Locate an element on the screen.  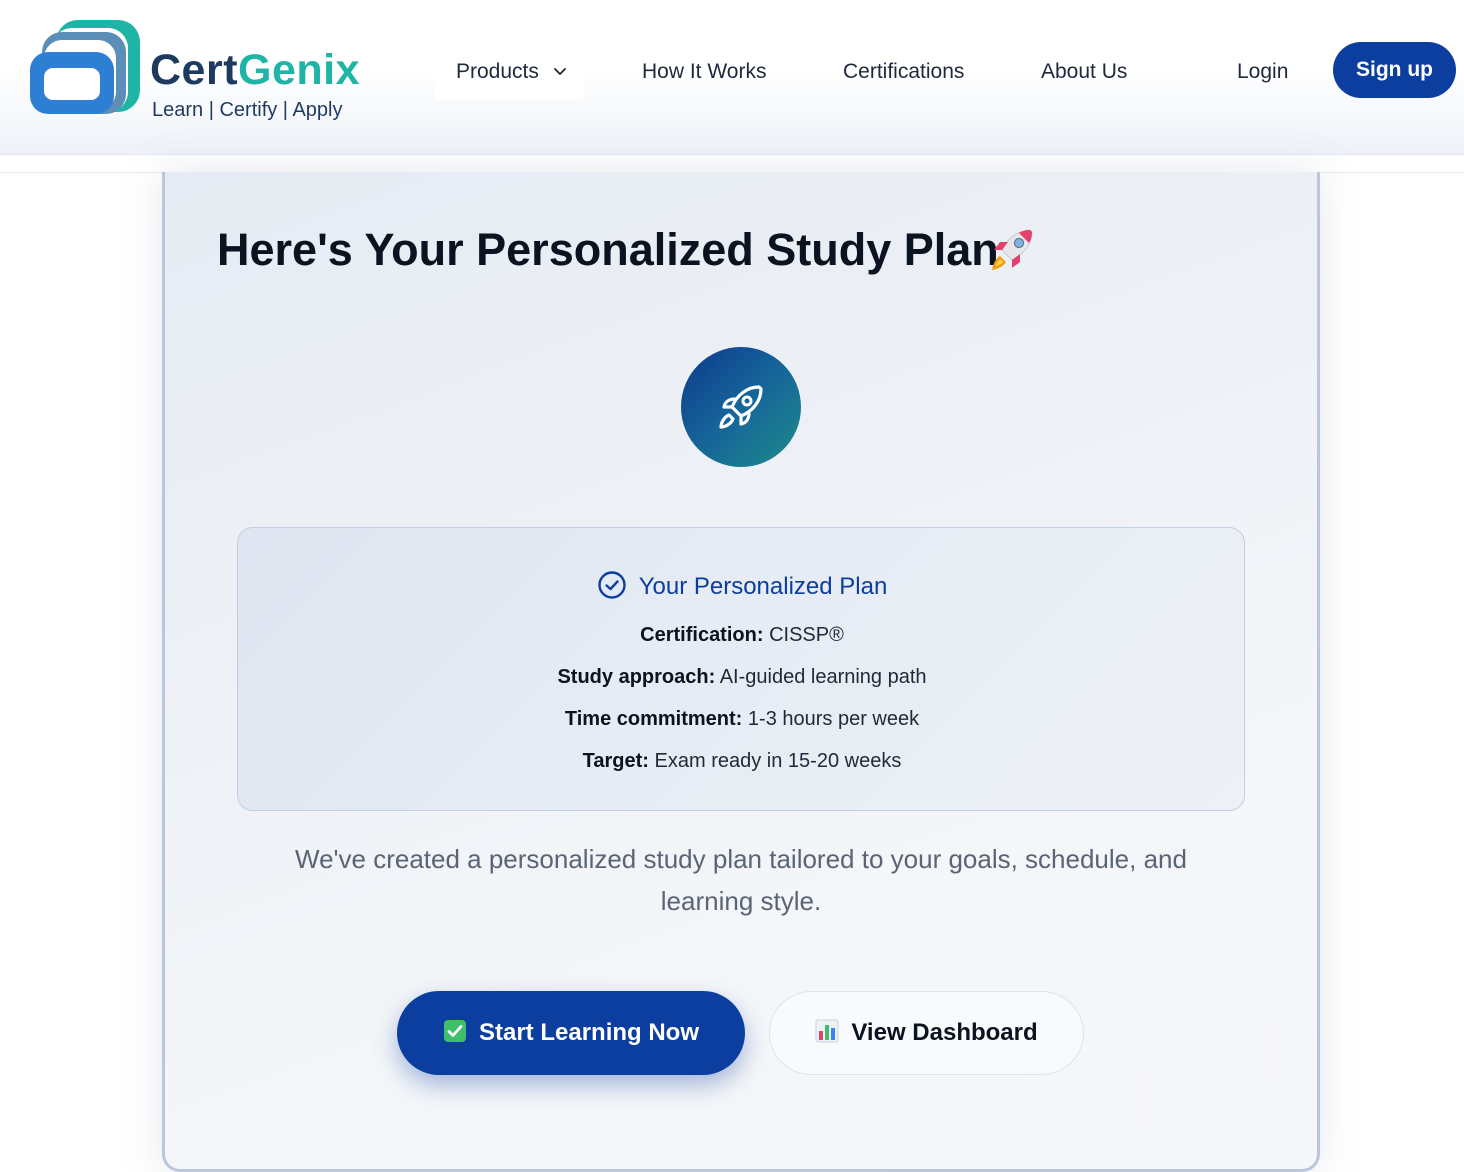
plan-row-value: CISSP® is located at coordinates (806, 635).